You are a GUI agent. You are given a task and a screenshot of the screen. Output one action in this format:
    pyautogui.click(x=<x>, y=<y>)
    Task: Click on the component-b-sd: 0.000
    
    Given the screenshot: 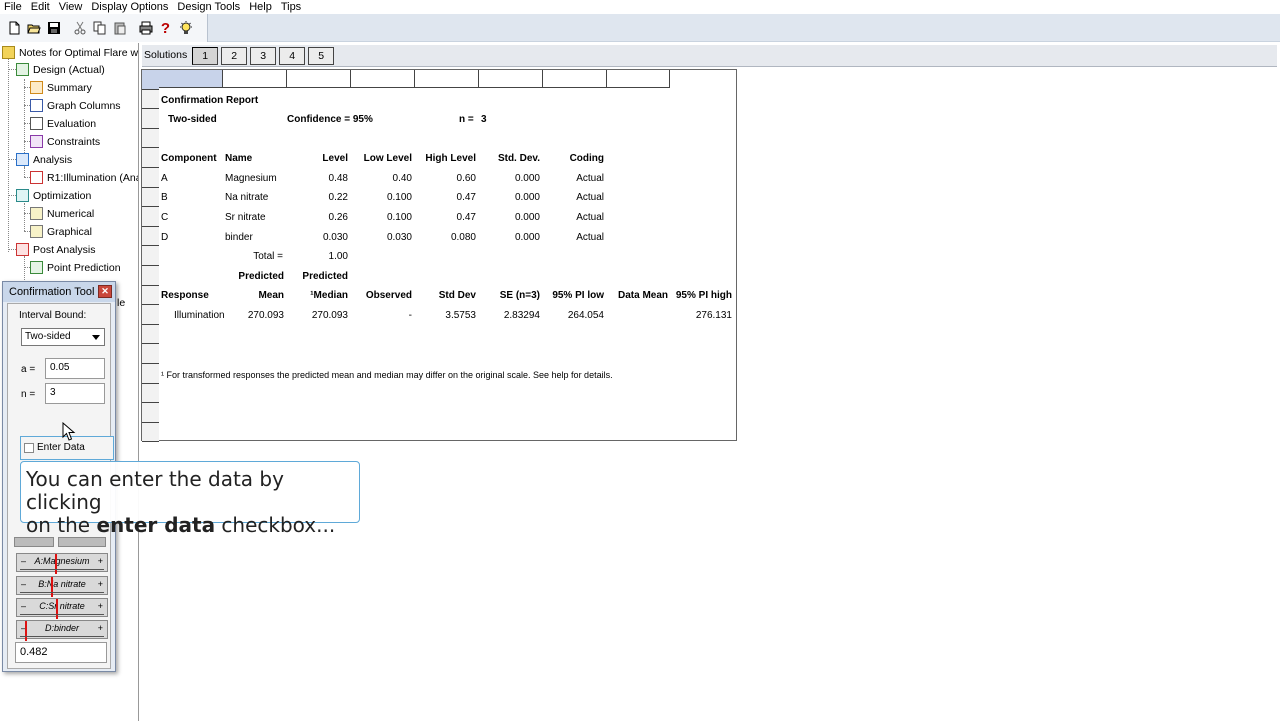 What is the action you would take?
    pyautogui.click(x=527, y=197)
    